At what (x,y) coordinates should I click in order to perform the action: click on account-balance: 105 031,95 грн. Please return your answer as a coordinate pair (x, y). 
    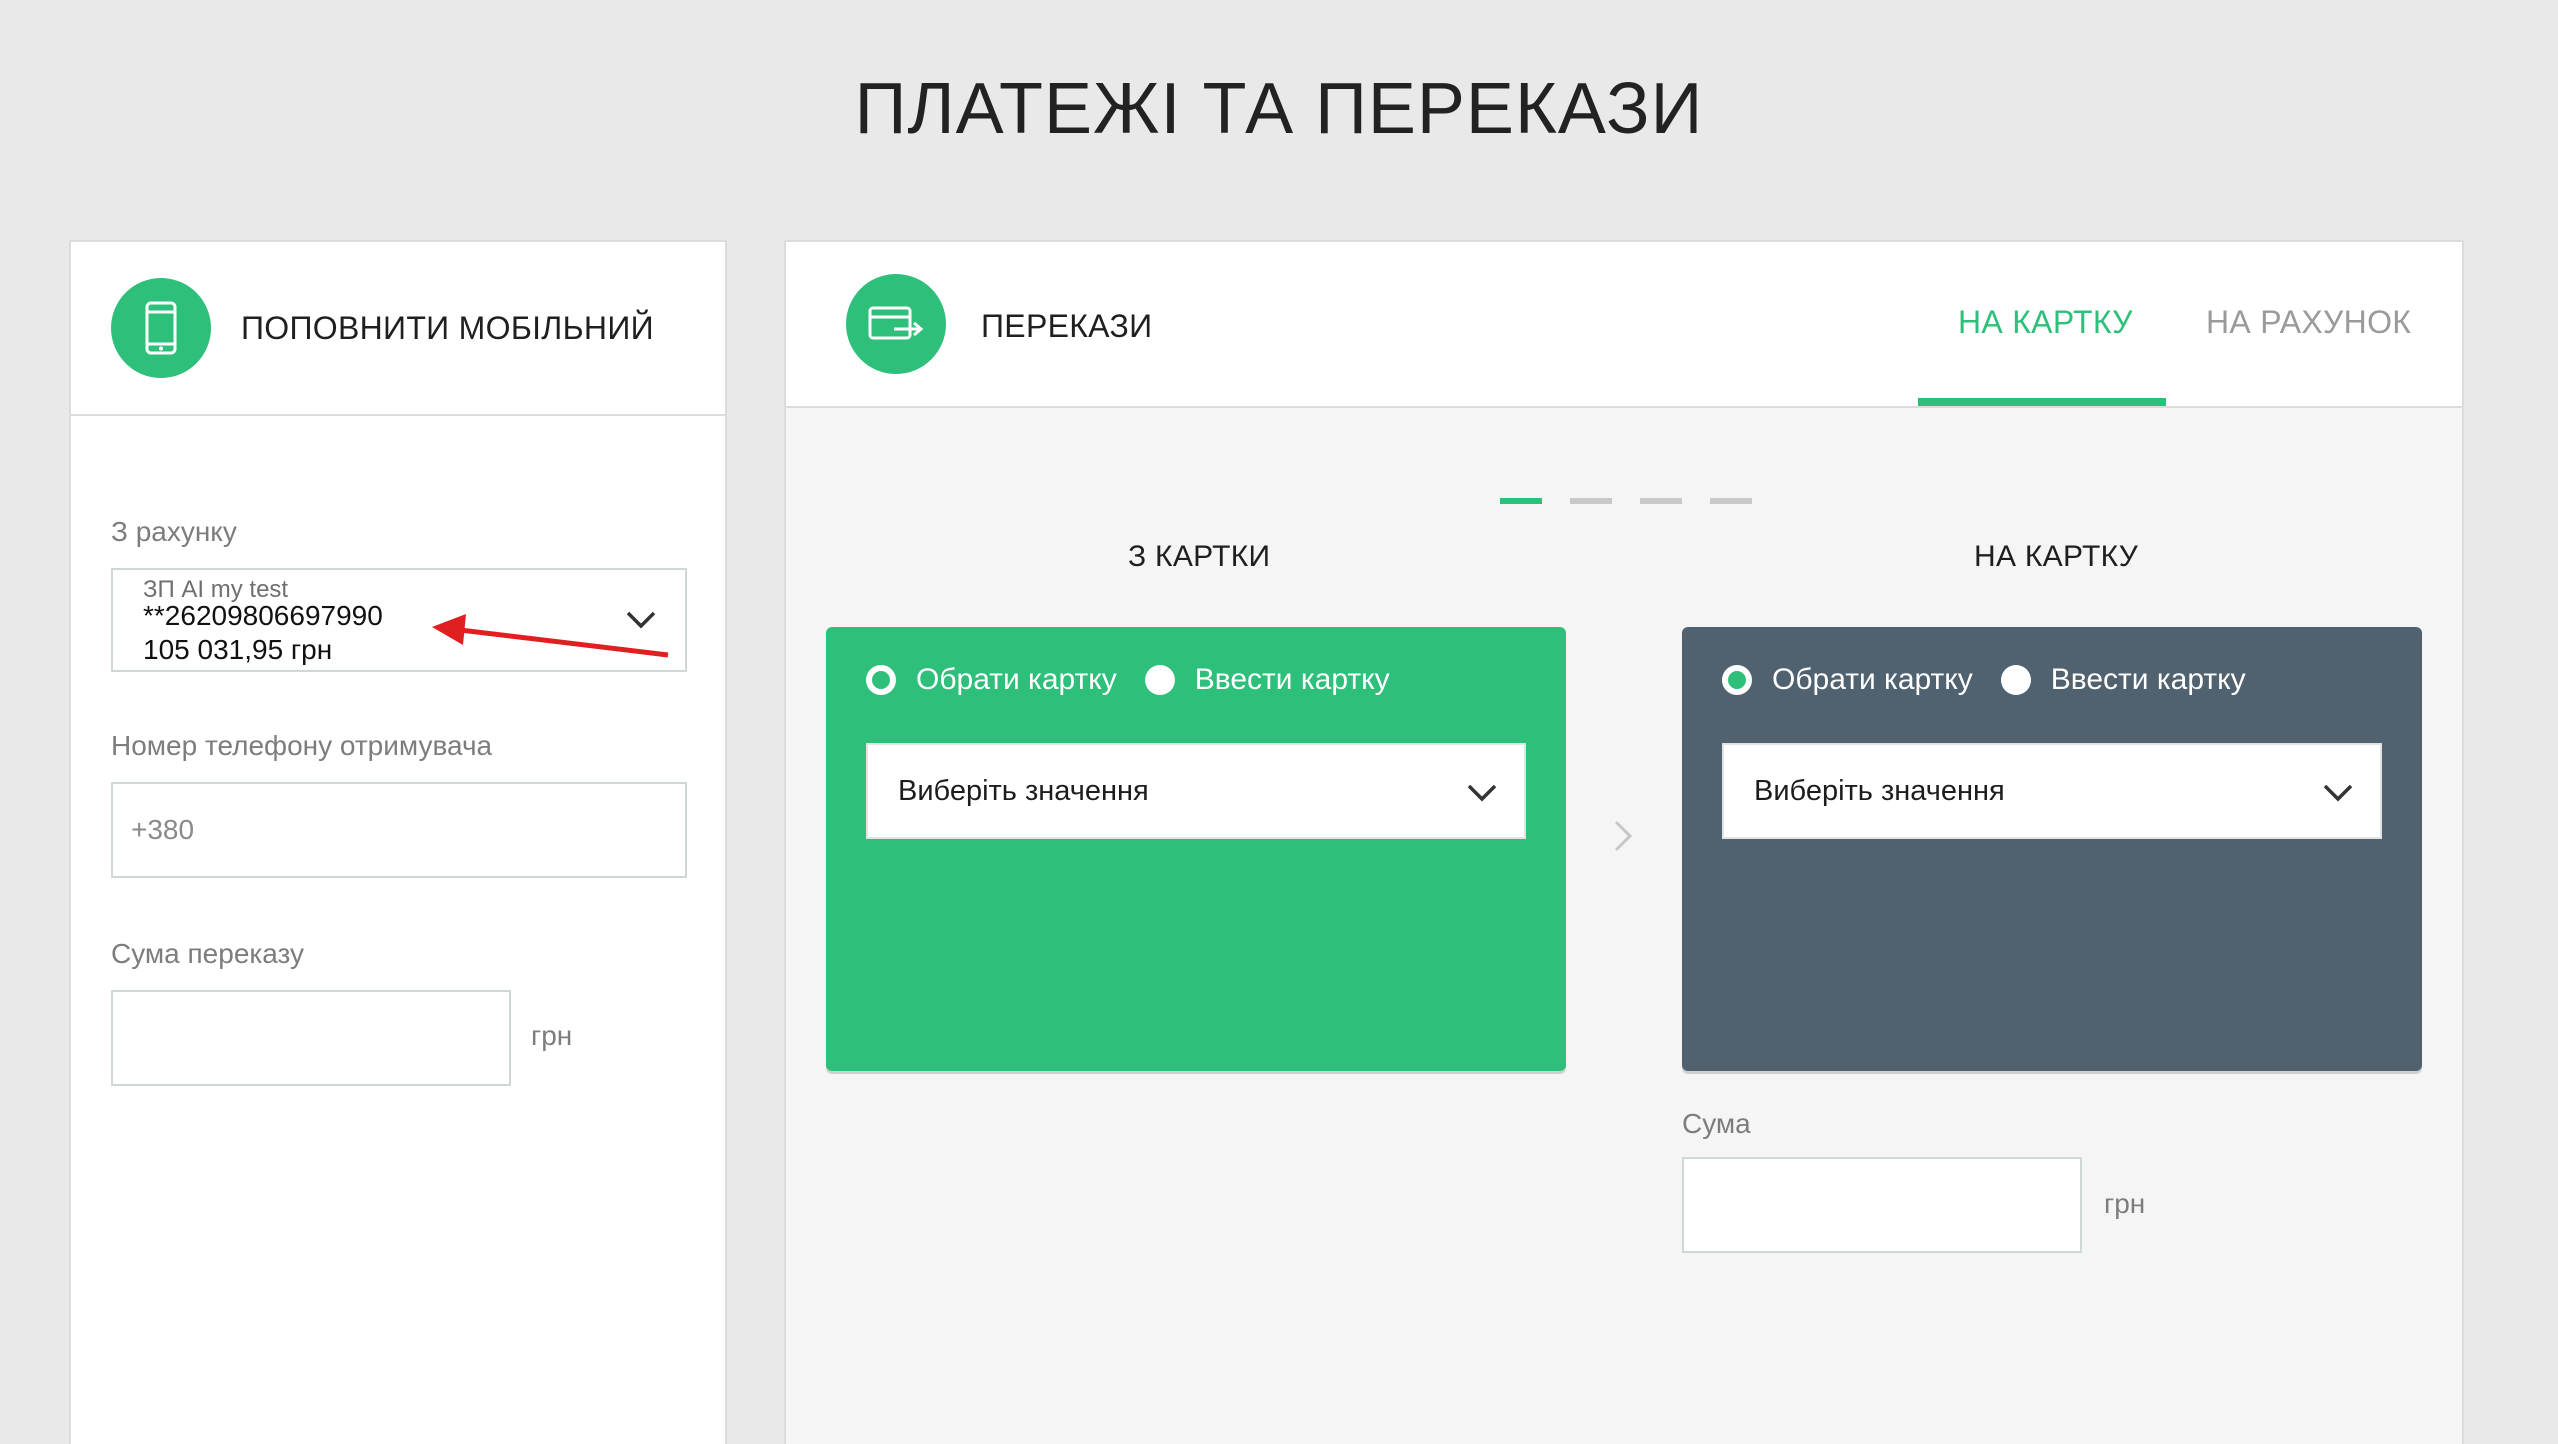
    Looking at the image, I should click on (238, 649).